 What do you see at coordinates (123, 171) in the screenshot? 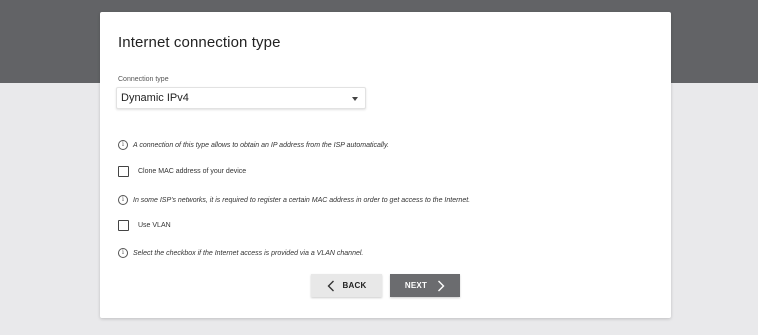
I see `clone-mac-checkbox` at bounding box center [123, 171].